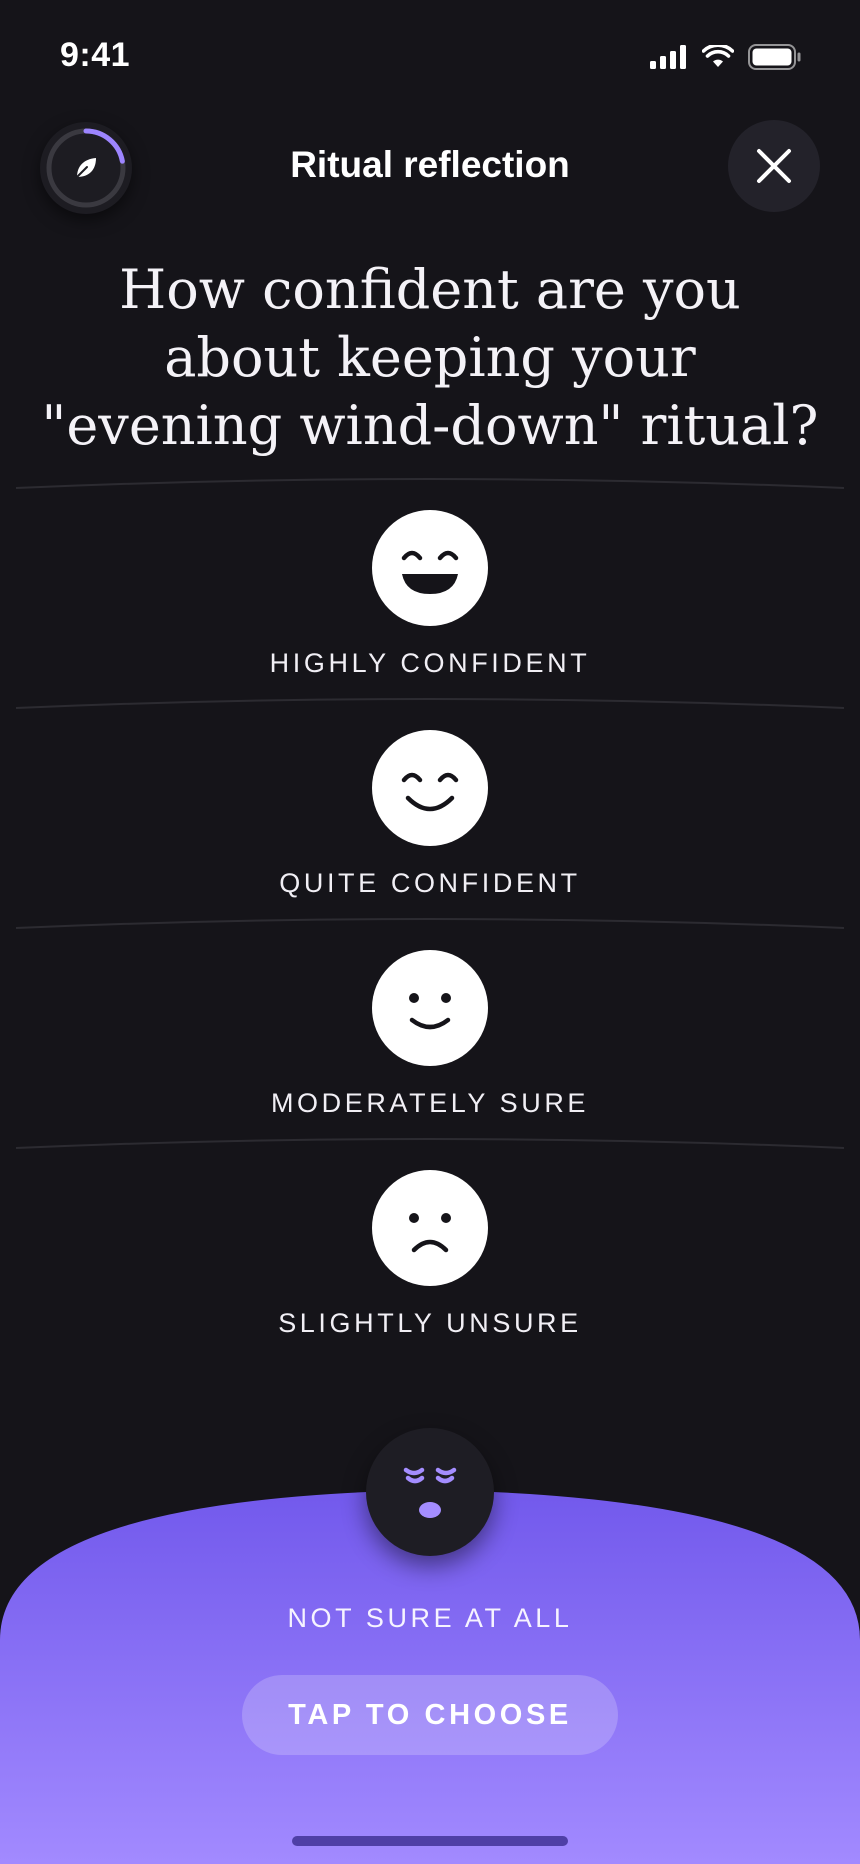 The image size is (860, 1864). Describe the element at coordinates (430, 1323) in the screenshot. I see `option-label: SLIGHTLY UNSURE` at that location.